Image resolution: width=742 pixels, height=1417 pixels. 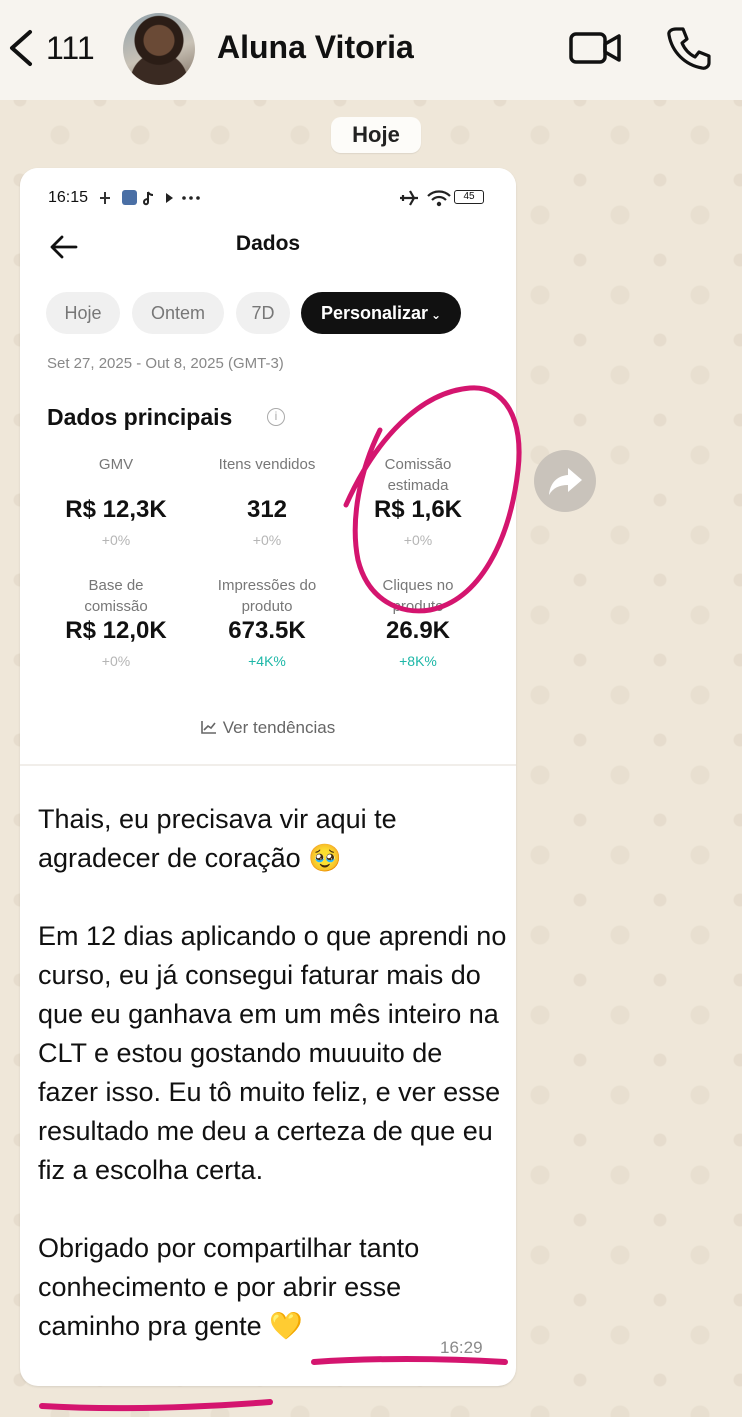 What do you see at coordinates (418, 475) in the screenshot?
I see `metric-label: Comissão estimada` at bounding box center [418, 475].